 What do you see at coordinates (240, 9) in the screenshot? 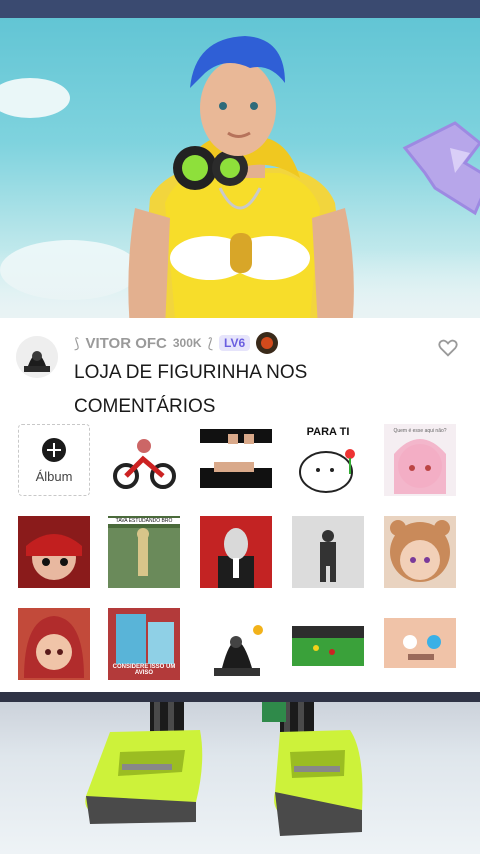
I see `top-band` at bounding box center [240, 9].